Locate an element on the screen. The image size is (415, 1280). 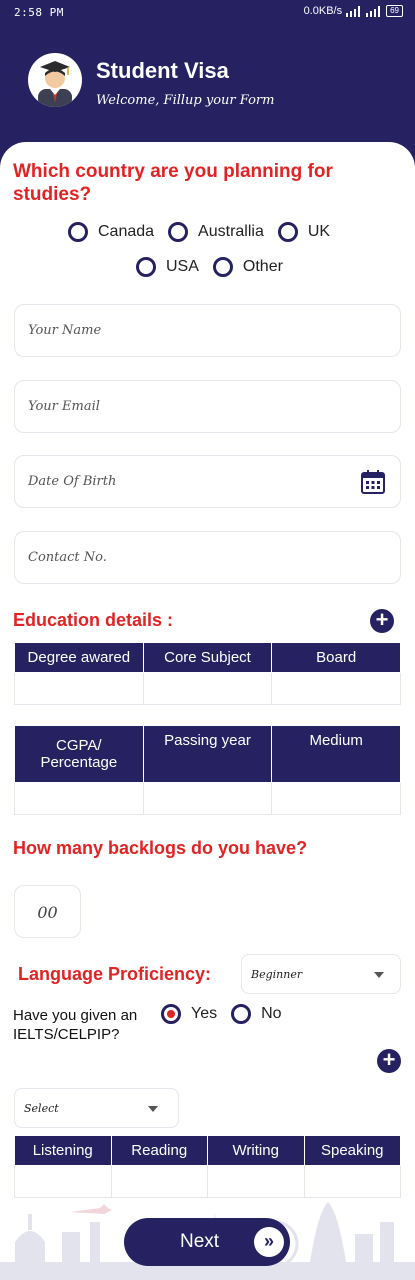
cell-degree is located at coordinates (79, 688).